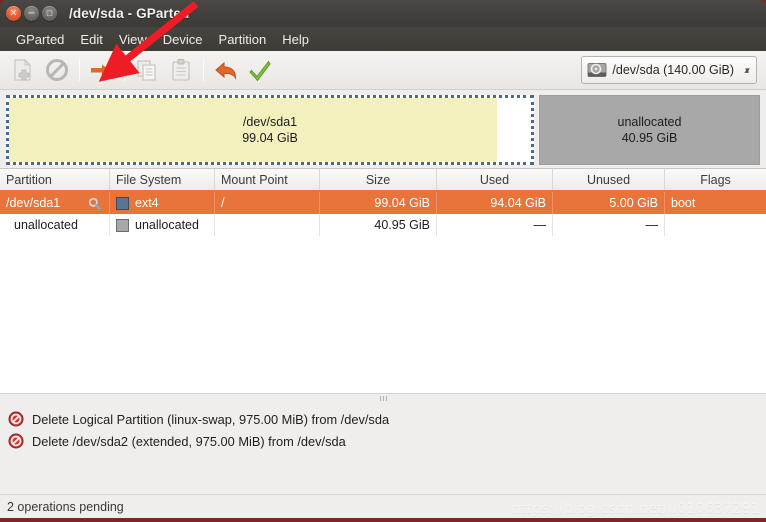 The height and width of the screenshot is (522, 766). I want to click on menu-device: Device, so click(183, 39).